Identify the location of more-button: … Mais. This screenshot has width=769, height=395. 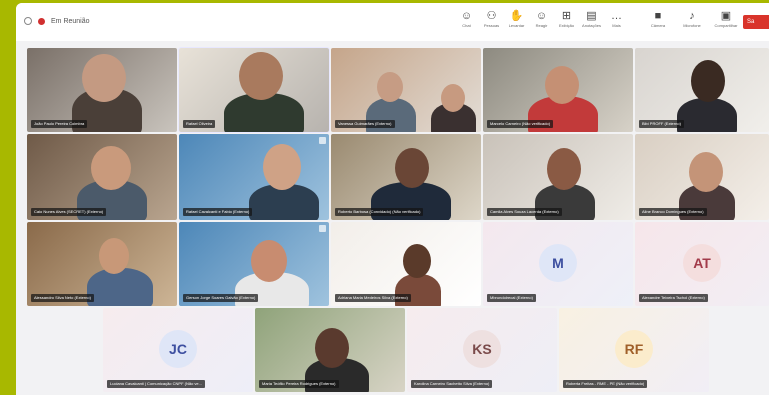
(616, 19).